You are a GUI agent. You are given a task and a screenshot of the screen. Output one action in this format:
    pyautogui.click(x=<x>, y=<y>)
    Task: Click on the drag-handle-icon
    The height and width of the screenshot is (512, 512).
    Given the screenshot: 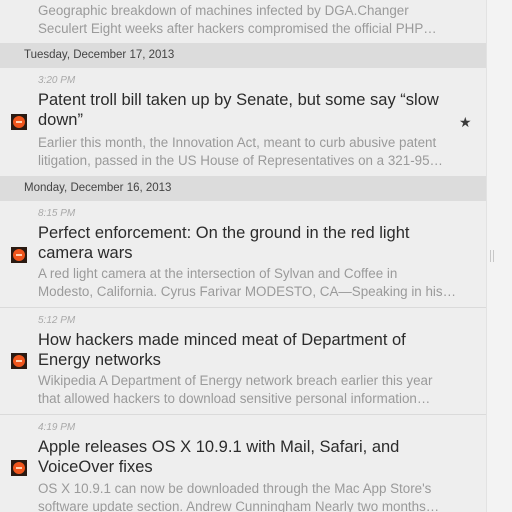 What is the action you would take?
    pyautogui.click(x=493, y=256)
    